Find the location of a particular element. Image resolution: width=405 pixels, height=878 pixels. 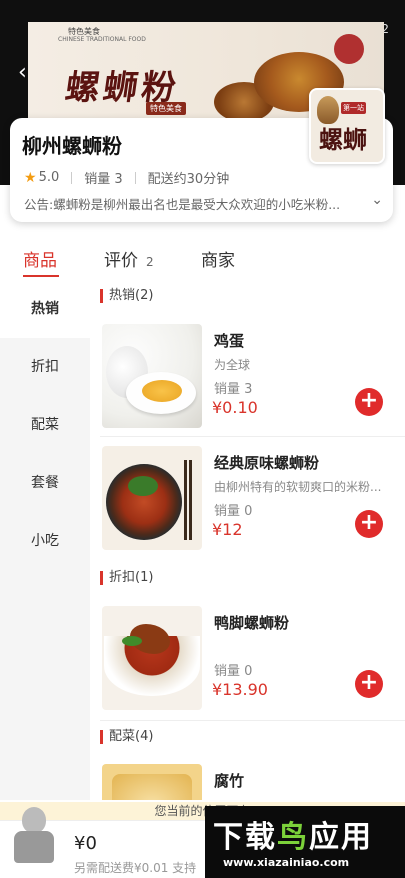

noodle-image is located at coordinates (152, 498).